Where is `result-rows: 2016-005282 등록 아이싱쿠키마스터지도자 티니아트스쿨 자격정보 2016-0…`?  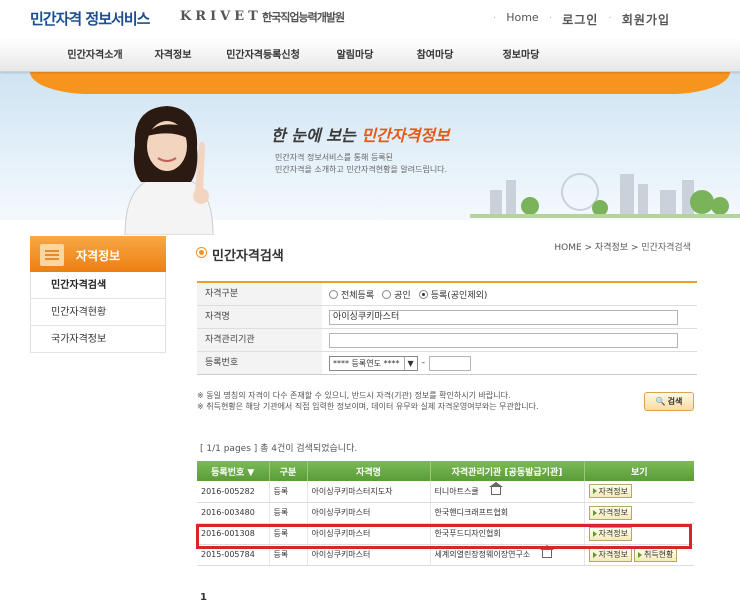 result-rows: 2016-005282 등록 아이싱쿠키마스터지도자 티니아트스쿨 자격정보 2016-0… is located at coordinates (445, 523).